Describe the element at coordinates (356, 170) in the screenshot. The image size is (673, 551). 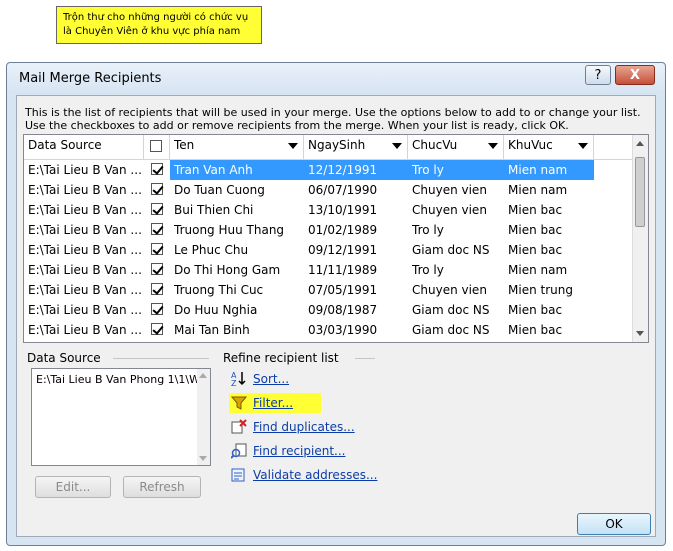
I see `cell-dob: 12/12/1991` at that location.